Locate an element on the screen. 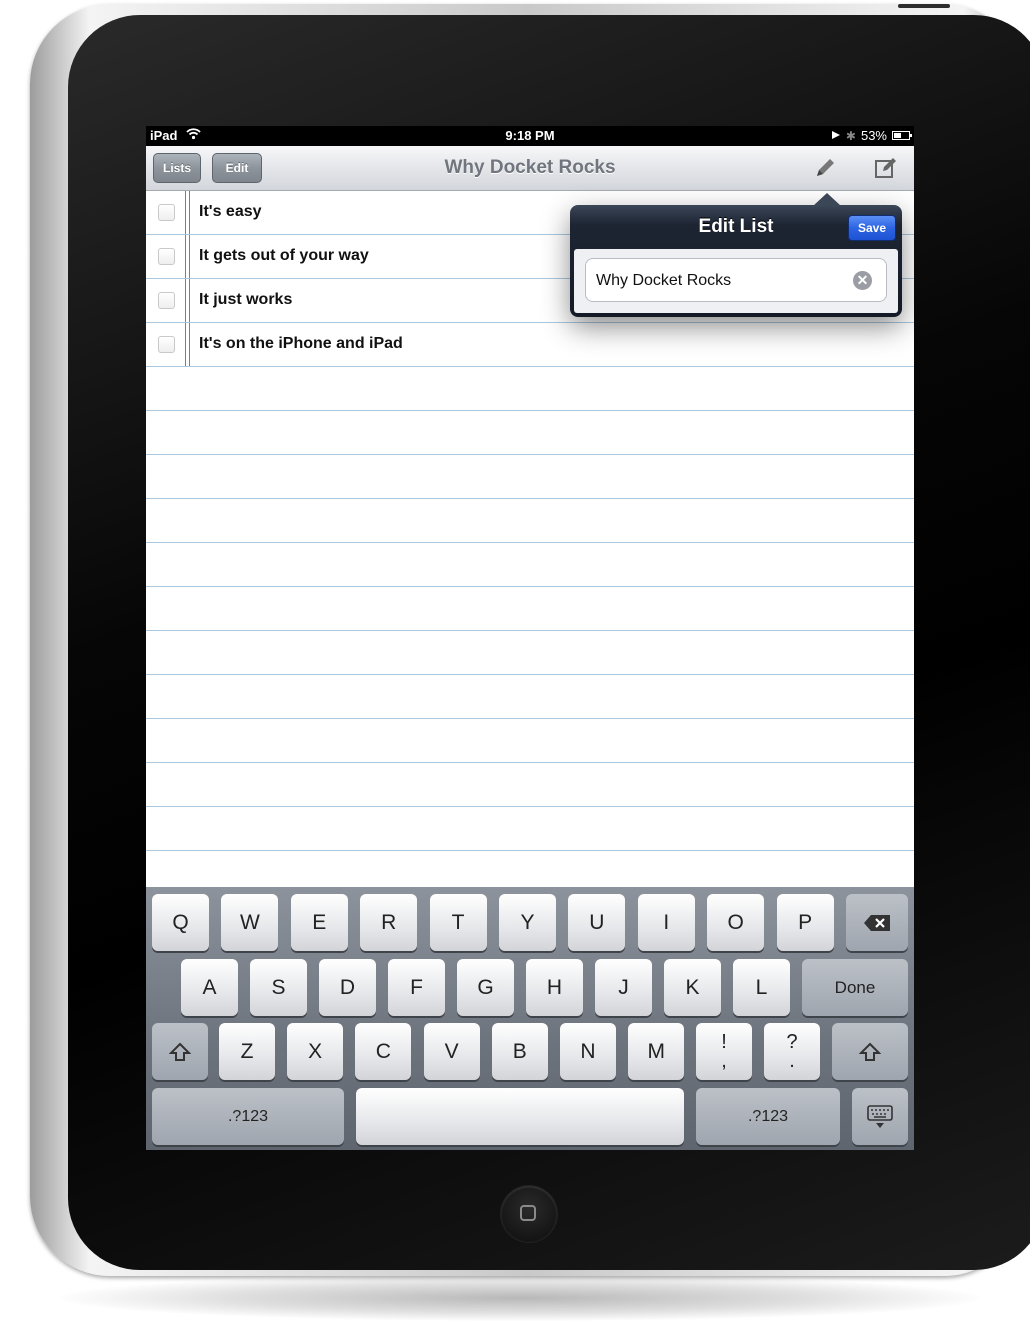 Image resolution: width=1030 pixels, height=1331 pixels. key-m: M is located at coordinates (656, 1051).